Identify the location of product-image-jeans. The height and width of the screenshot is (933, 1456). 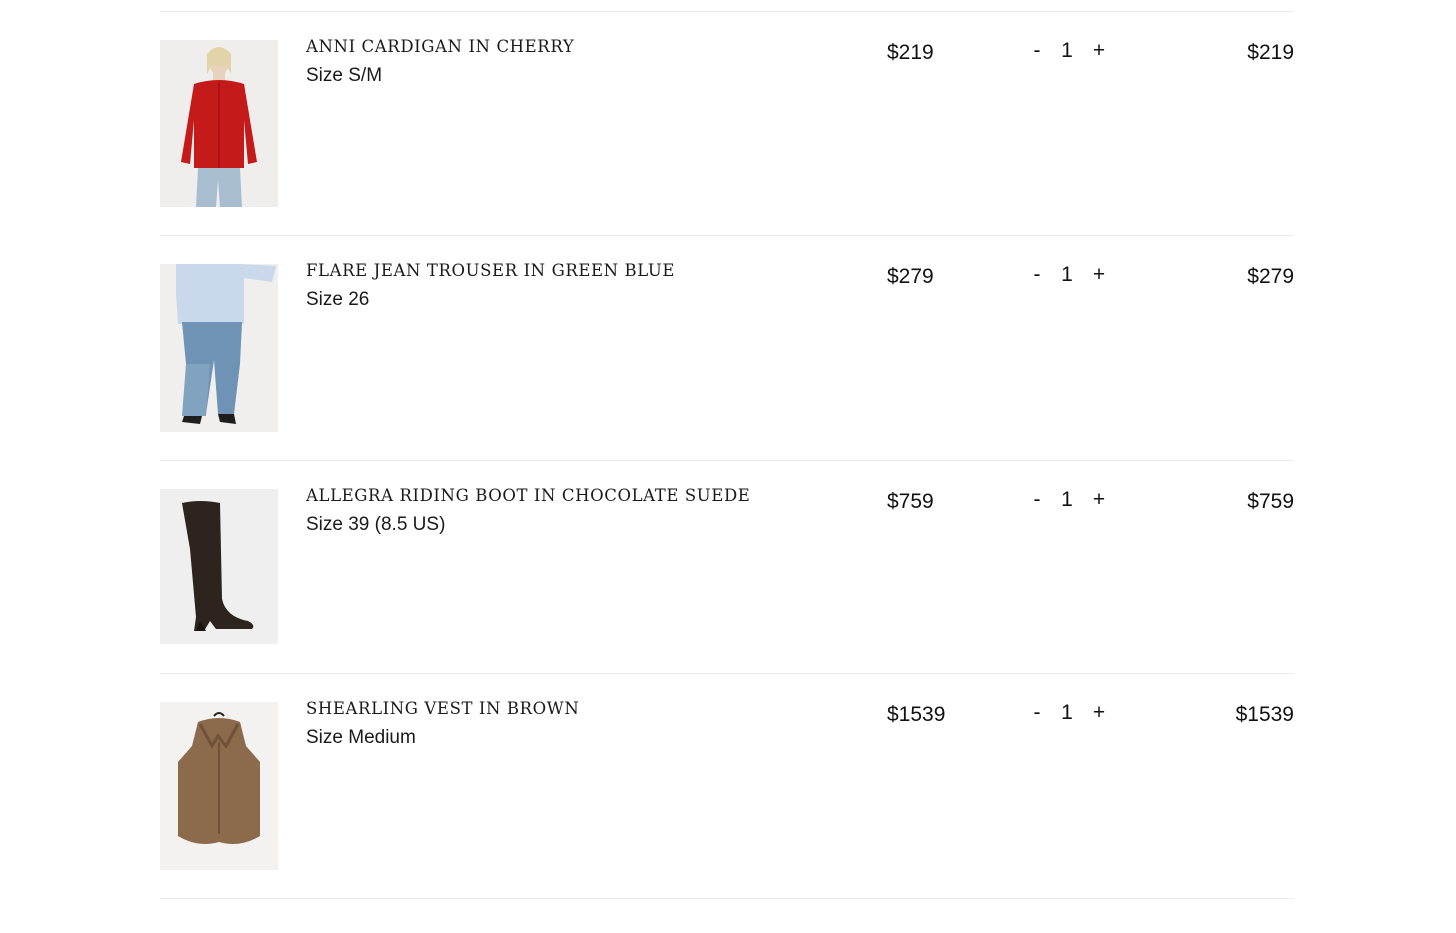
(219, 348).